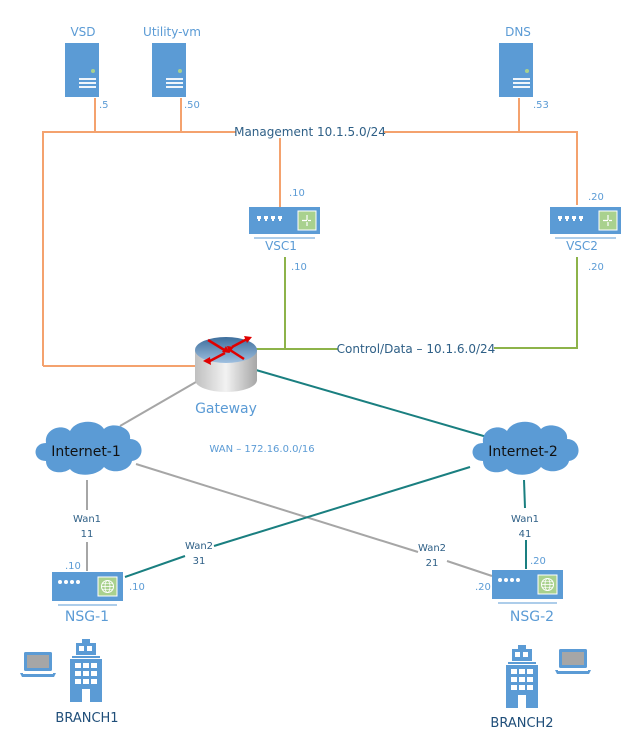  What do you see at coordinates (87, 534) in the screenshot?
I see `wan-port-number: 11` at bounding box center [87, 534].